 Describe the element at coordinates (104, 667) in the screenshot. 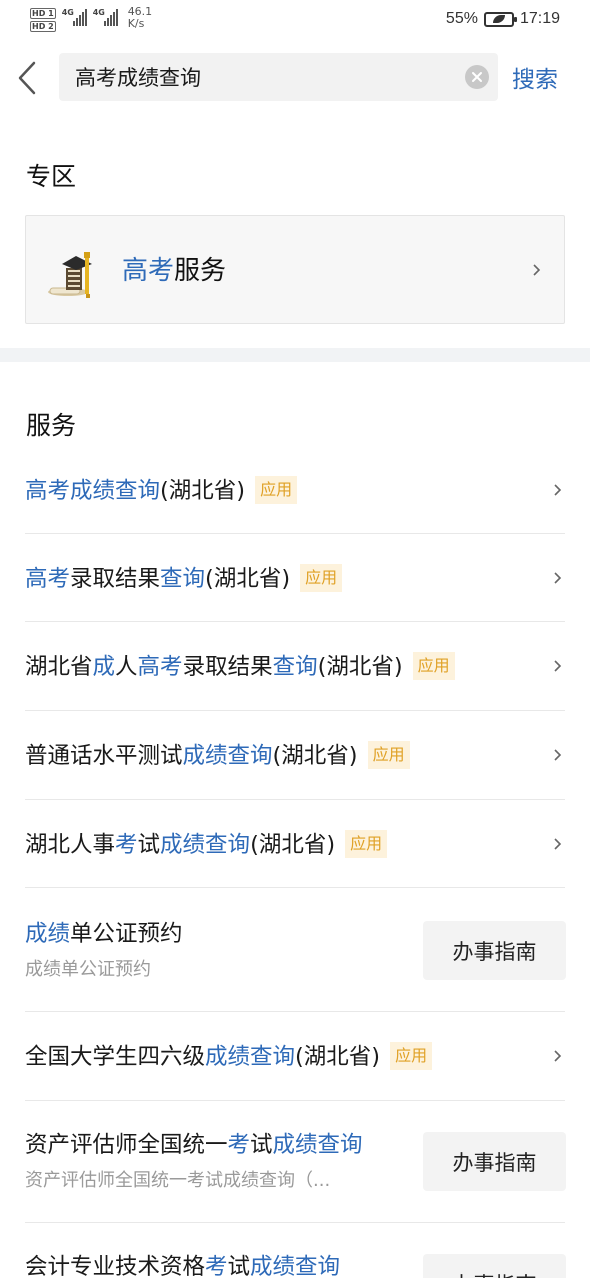

I see `title-segment: 成` at that location.